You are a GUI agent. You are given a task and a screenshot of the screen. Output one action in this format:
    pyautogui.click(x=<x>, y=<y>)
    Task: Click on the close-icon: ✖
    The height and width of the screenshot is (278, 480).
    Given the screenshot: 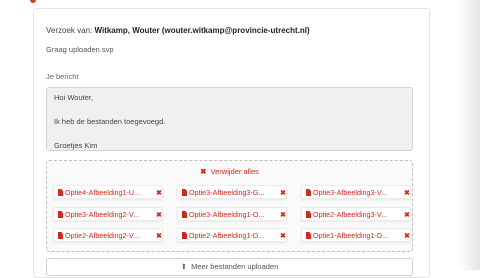 What is the action you would take?
    pyautogui.click(x=203, y=171)
    